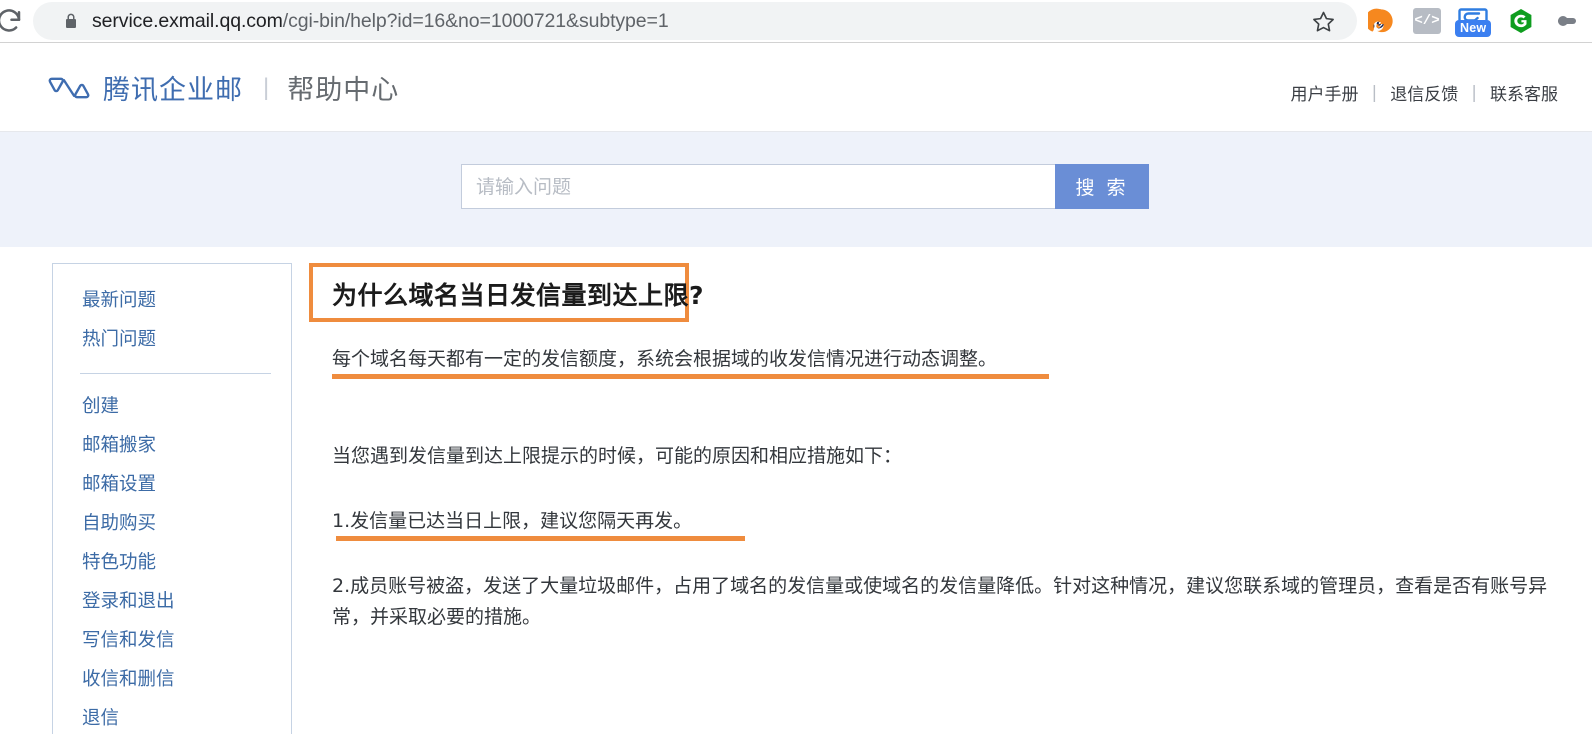 The width and height of the screenshot is (1592, 738). I want to click on lock-icon, so click(71, 21).